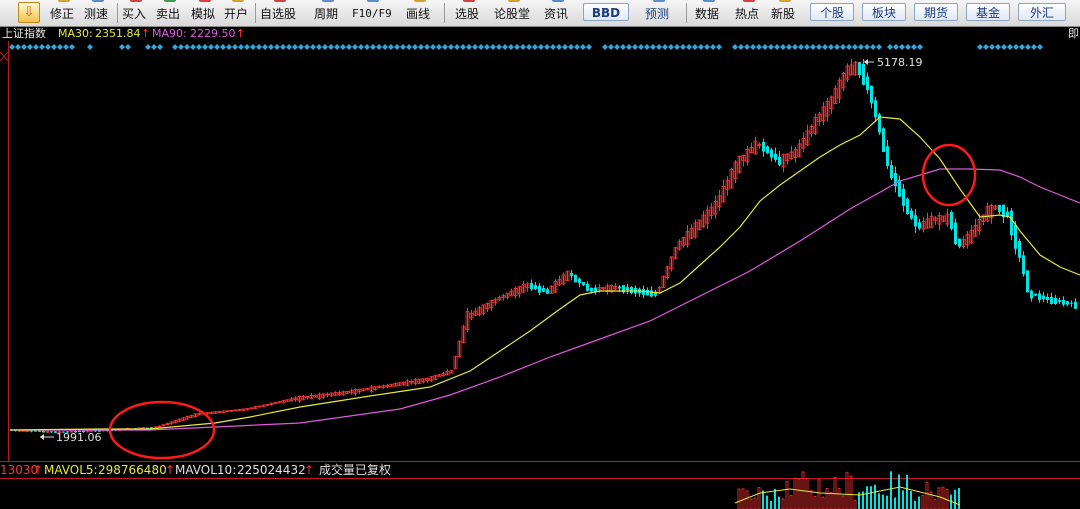 The width and height of the screenshot is (1080, 509). What do you see at coordinates (281, 13) in the screenshot?
I see `toolbar-watchlist-button: 自选股` at bounding box center [281, 13].